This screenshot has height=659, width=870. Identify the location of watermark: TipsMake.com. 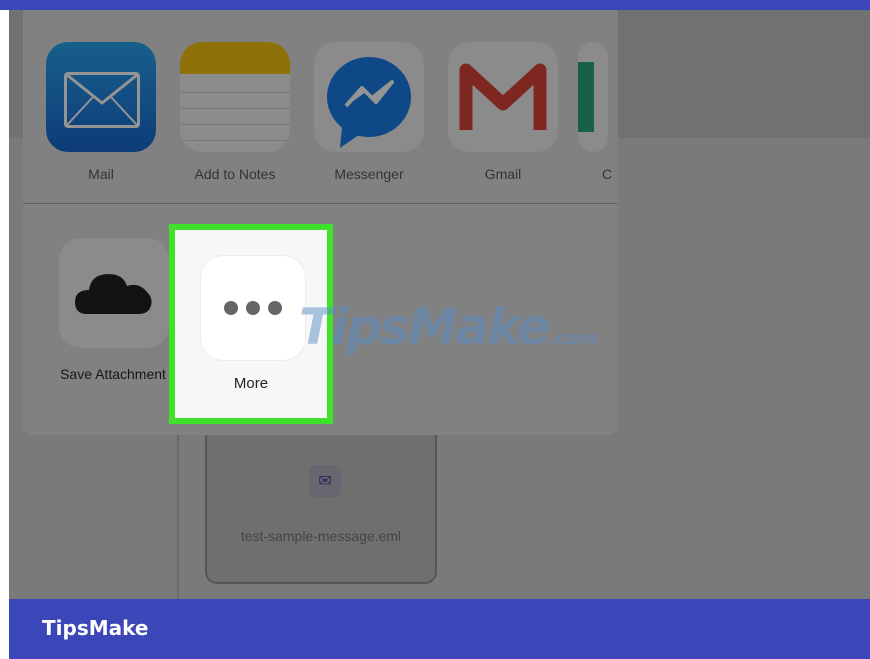
(448, 327).